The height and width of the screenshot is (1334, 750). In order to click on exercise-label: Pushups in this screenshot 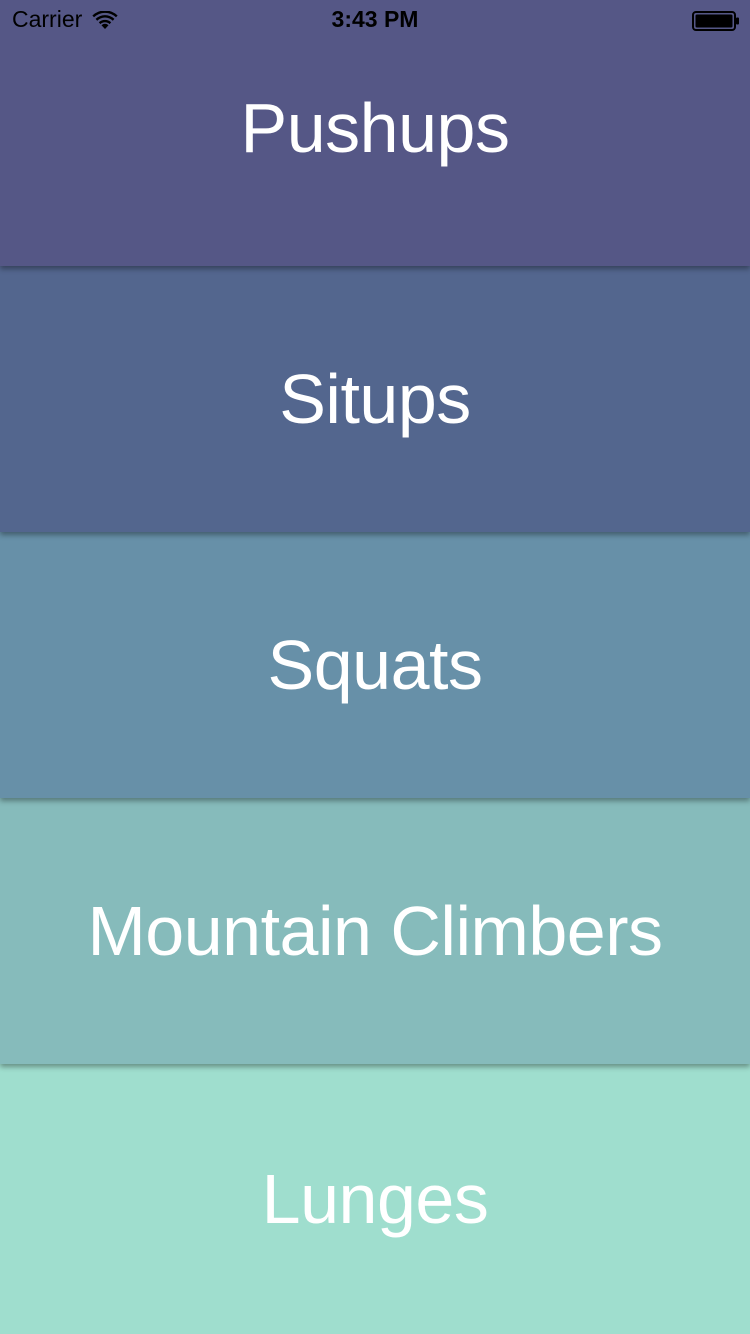, I will do `click(375, 128)`.